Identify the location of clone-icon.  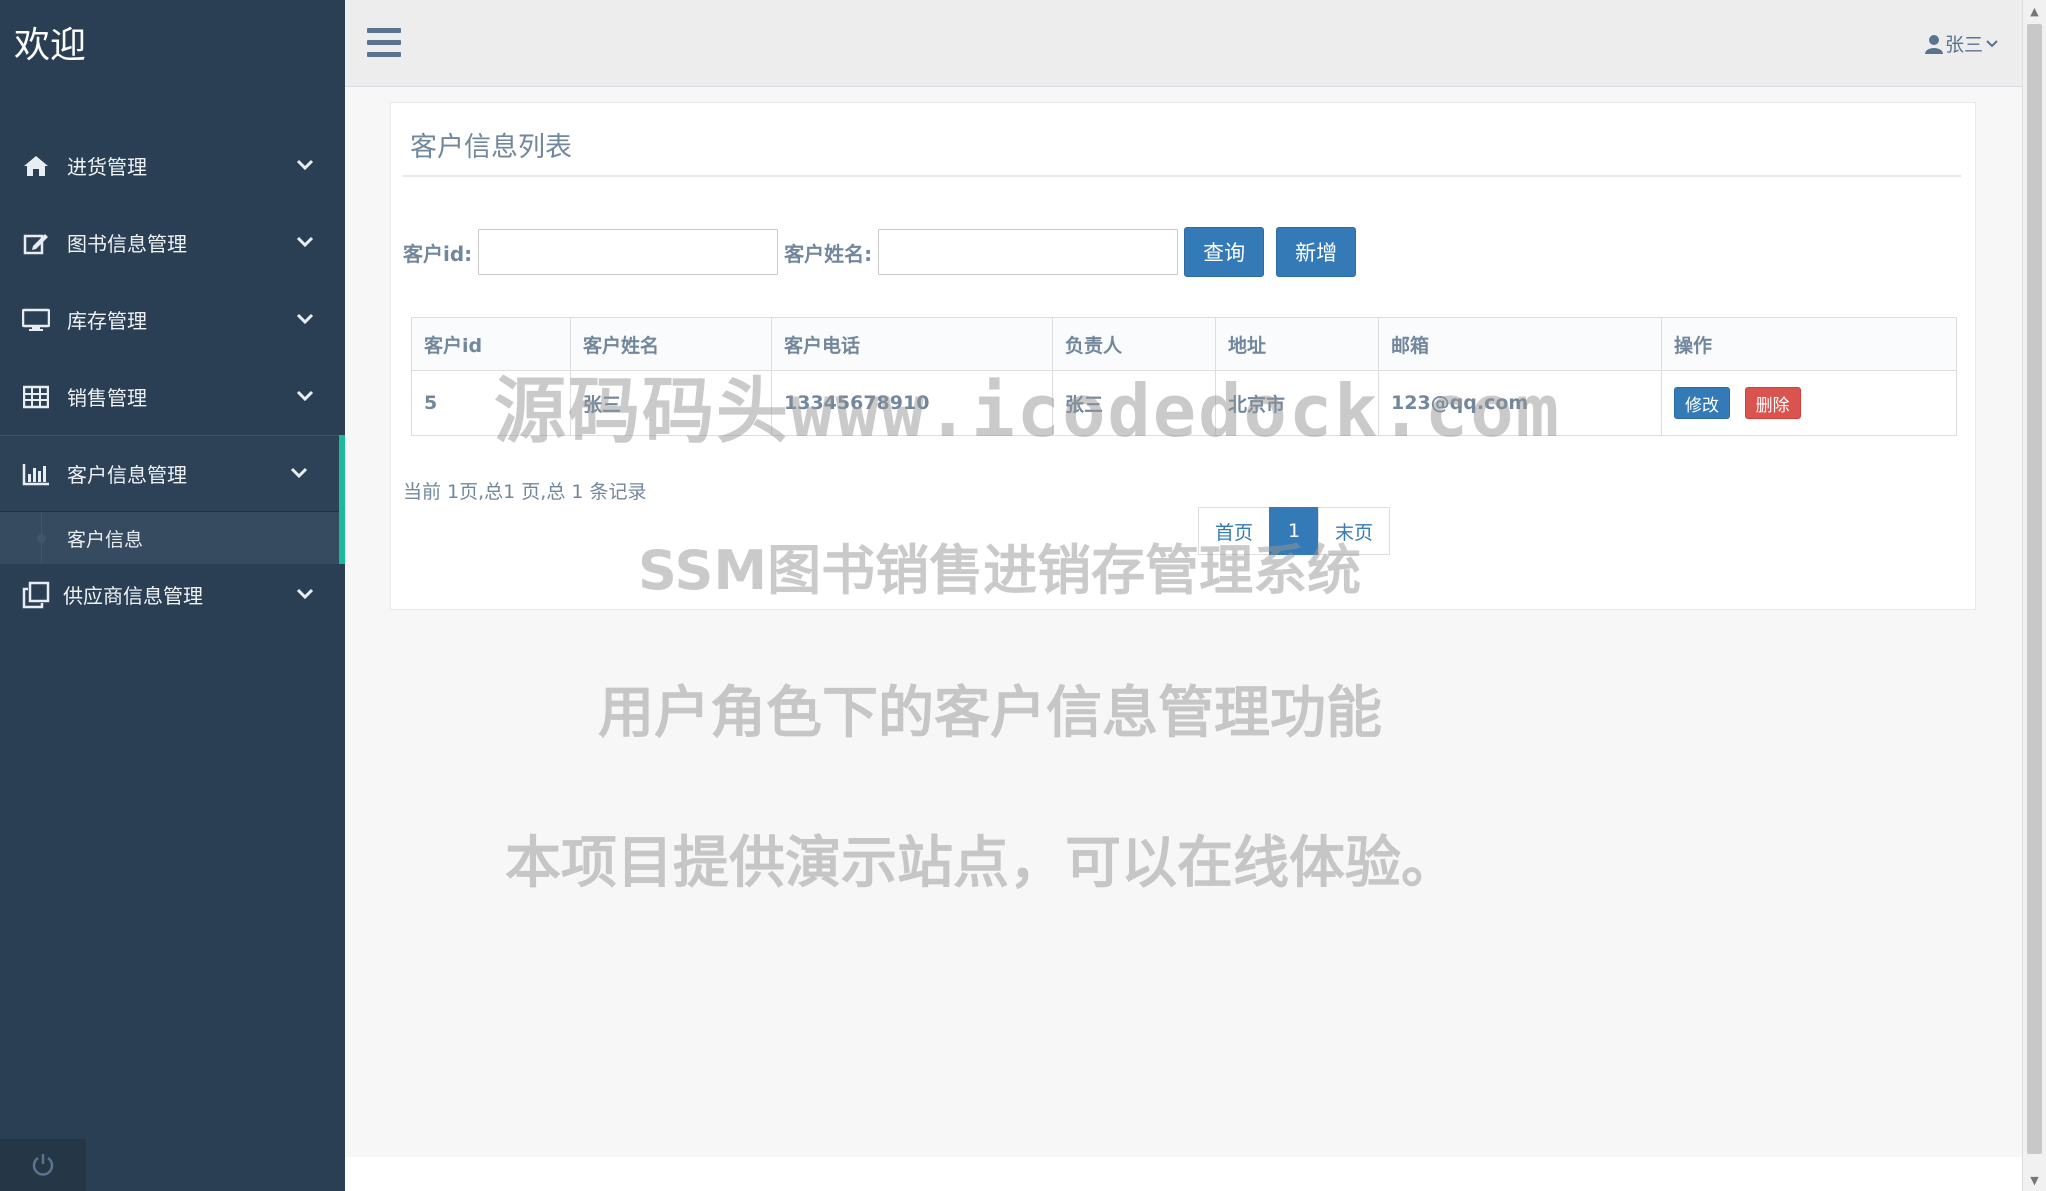
(36, 595).